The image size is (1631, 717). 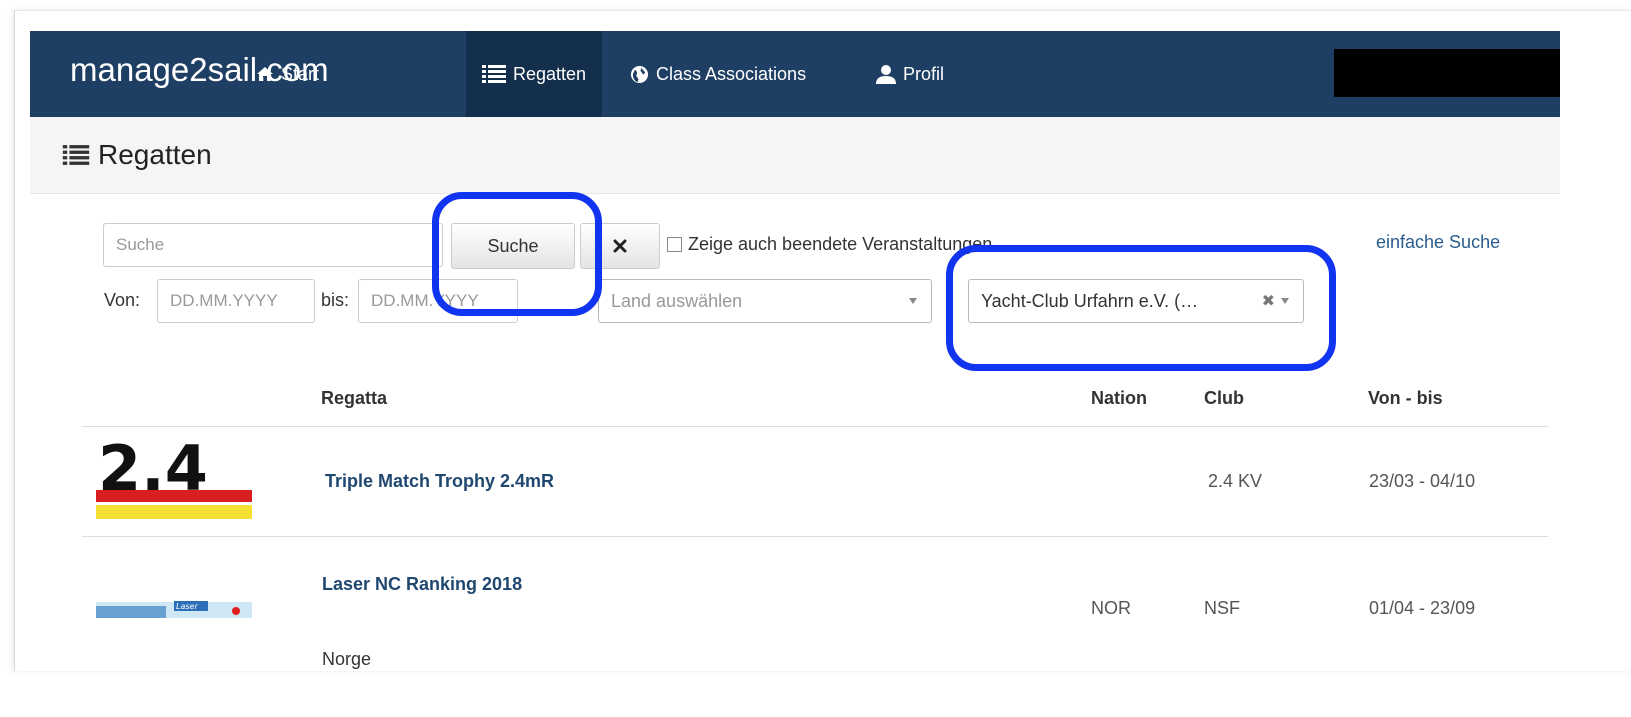 I want to click on search-button-label: Suche, so click(x=513, y=245).